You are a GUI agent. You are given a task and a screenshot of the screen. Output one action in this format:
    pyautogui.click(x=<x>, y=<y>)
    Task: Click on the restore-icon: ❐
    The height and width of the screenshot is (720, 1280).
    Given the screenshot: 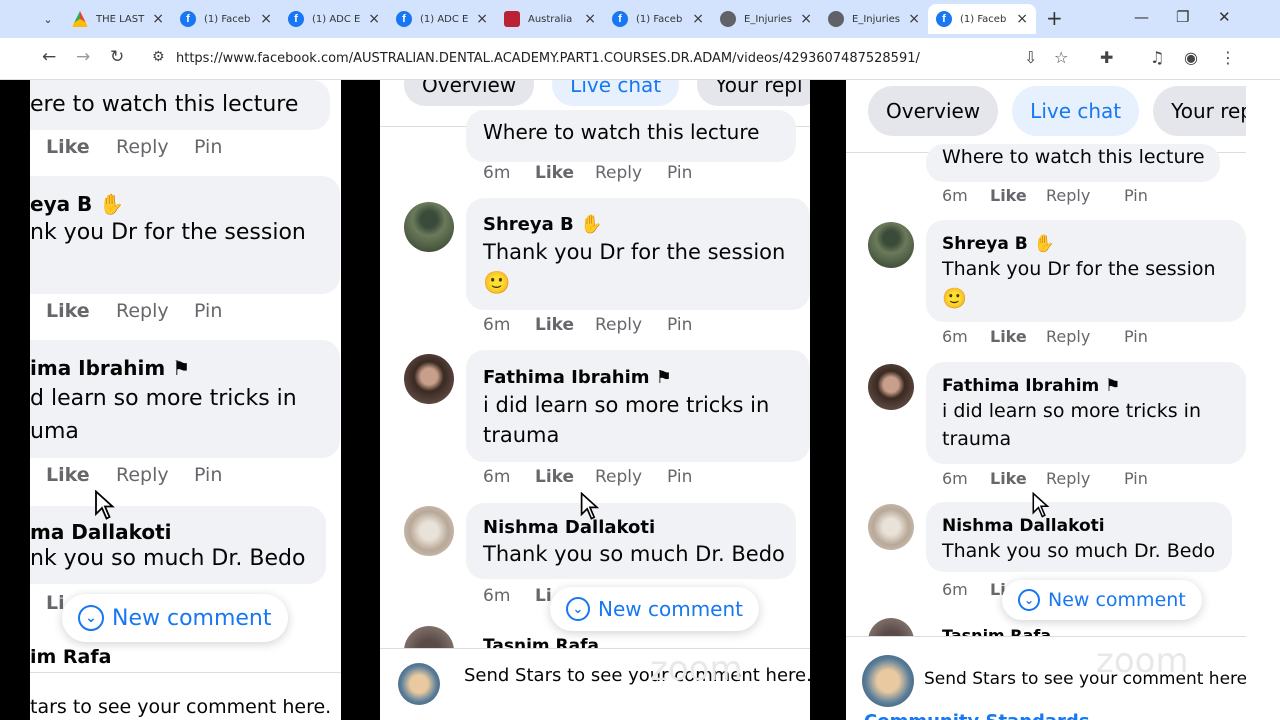 What is the action you would take?
    pyautogui.click(x=1182, y=17)
    